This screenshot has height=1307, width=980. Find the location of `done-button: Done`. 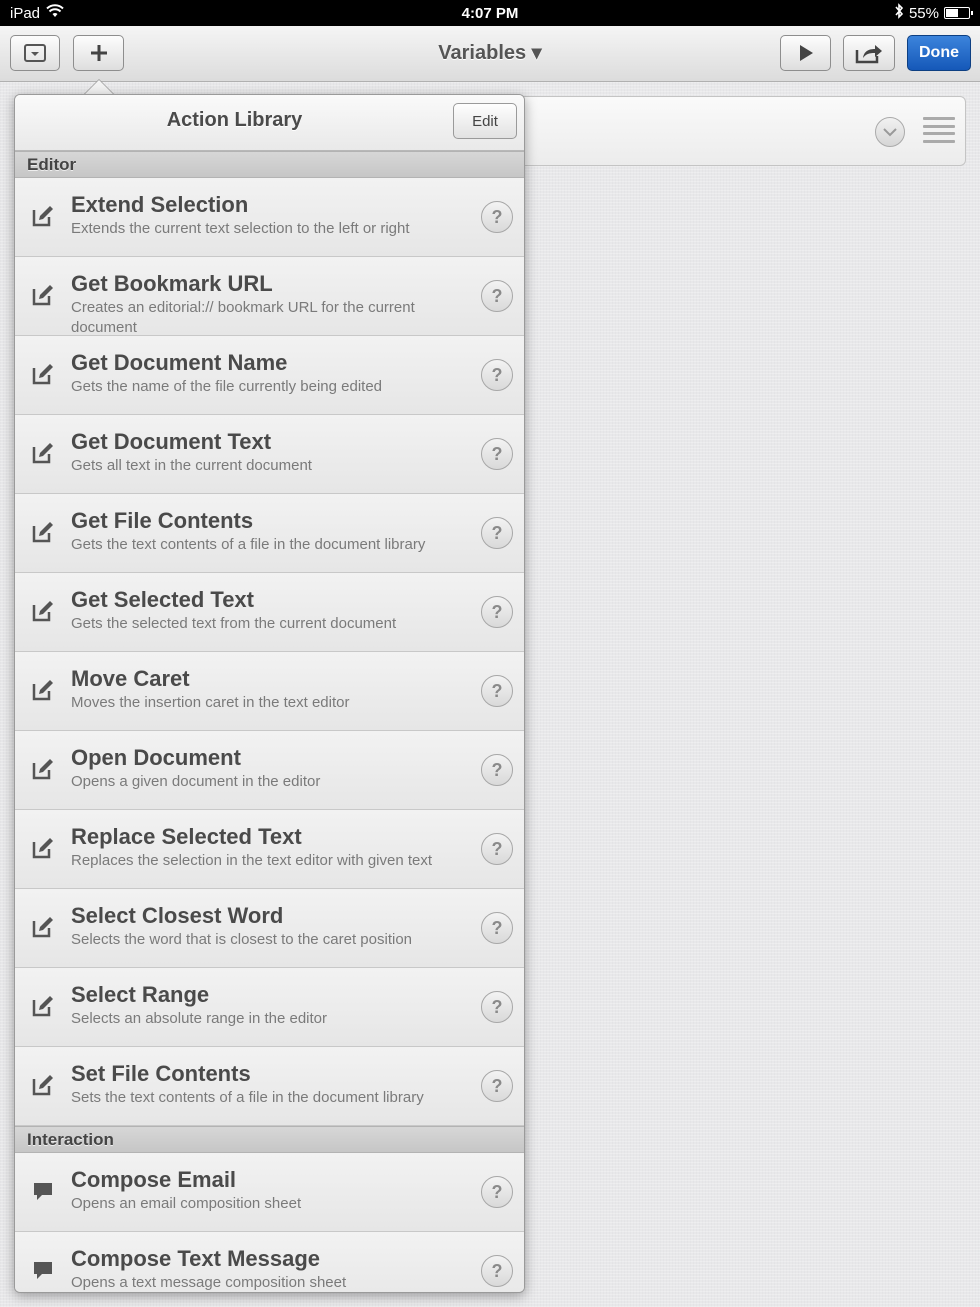

done-button: Done is located at coordinates (939, 53).